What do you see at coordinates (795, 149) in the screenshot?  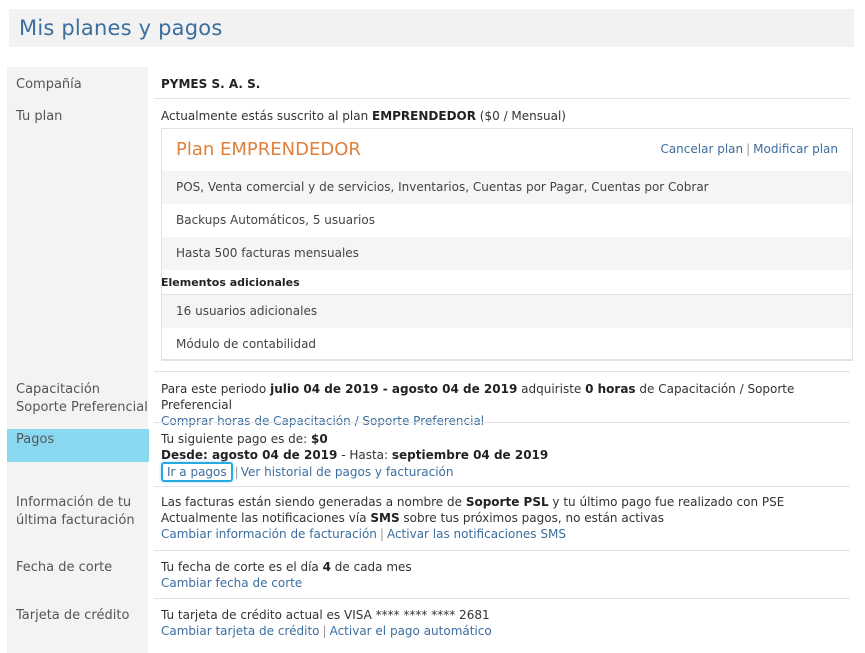 I see `modify-plan-link: Modificar plan` at bounding box center [795, 149].